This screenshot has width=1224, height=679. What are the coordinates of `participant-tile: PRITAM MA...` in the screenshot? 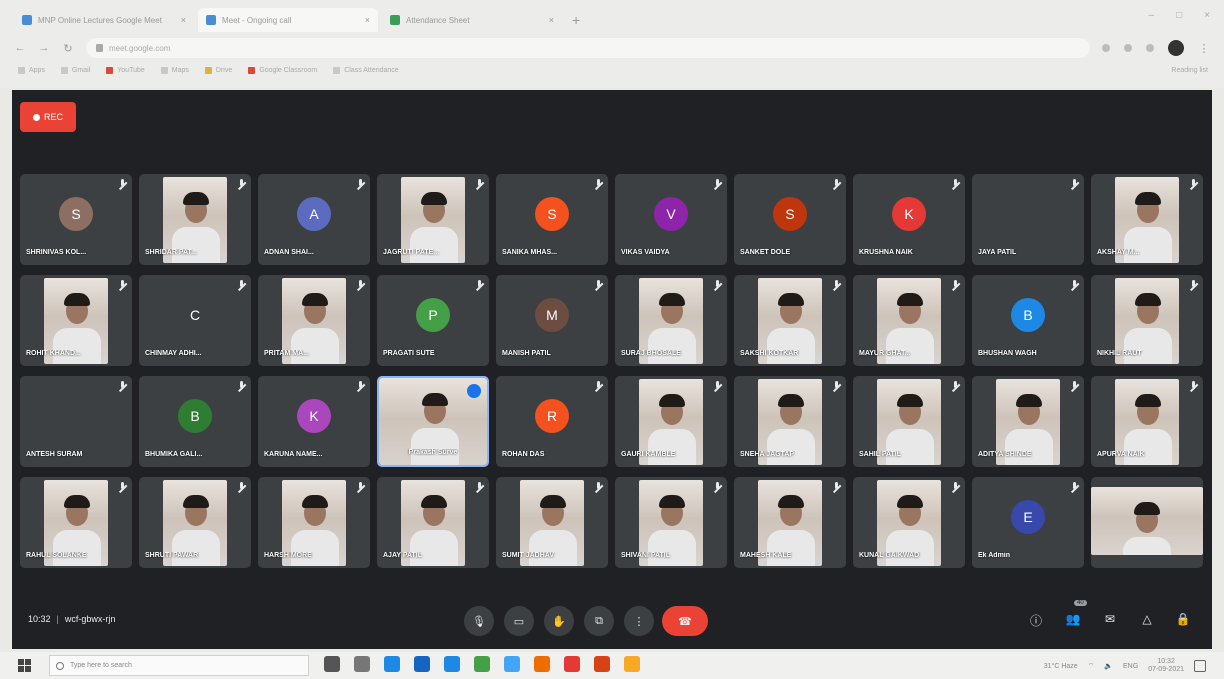 It's located at (314, 320).